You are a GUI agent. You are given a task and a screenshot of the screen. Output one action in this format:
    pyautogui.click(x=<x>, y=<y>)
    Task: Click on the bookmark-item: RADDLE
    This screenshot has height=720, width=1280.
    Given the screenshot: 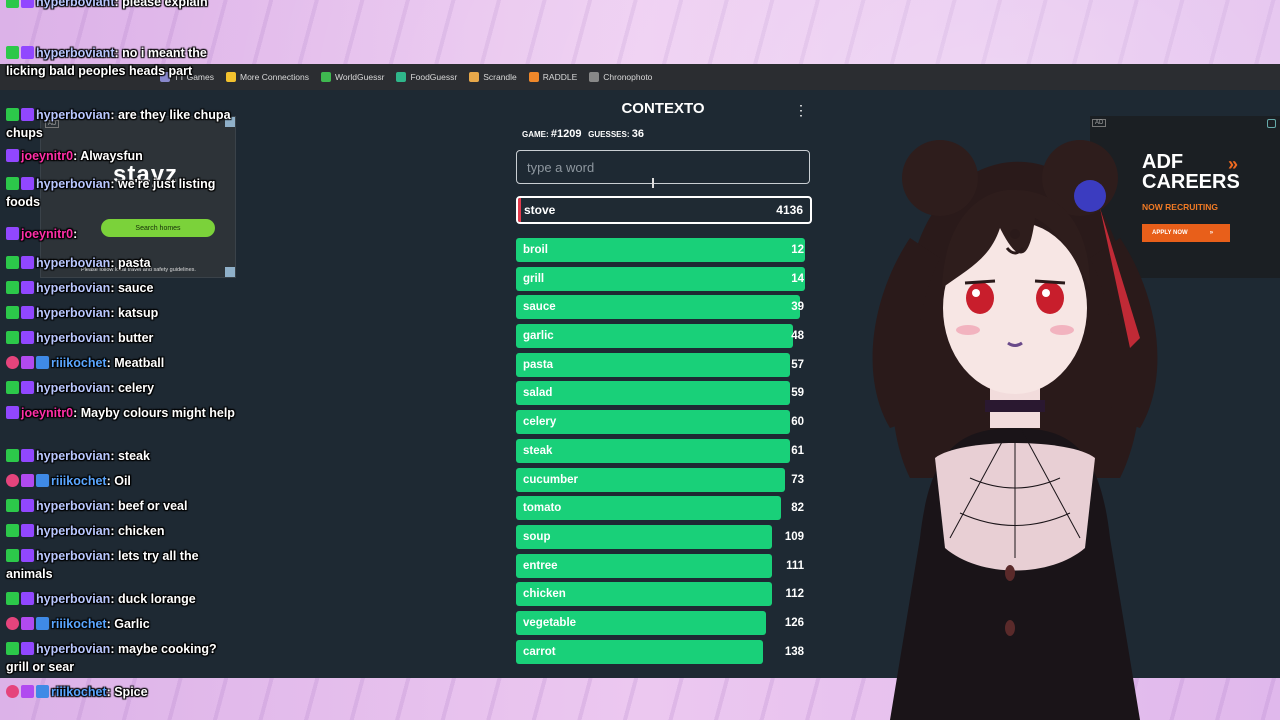 What is the action you would take?
    pyautogui.click(x=552, y=77)
    